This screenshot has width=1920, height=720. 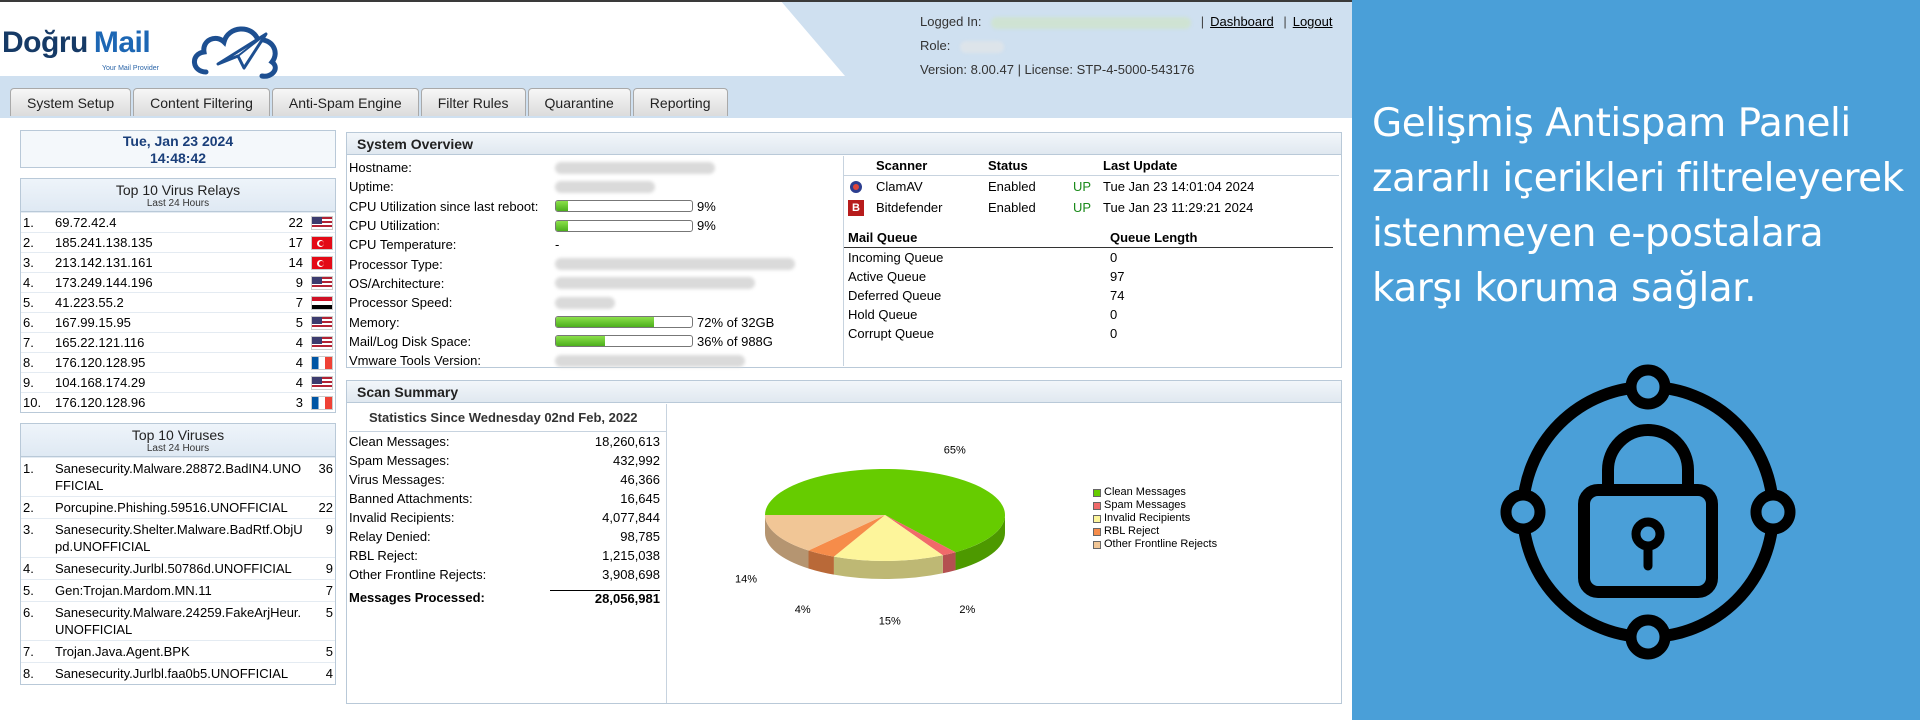 What do you see at coordinates (627, 441) in the screenshot?
I see `scan-stat-value: 18,260,613` at bounding box center [627, 441].